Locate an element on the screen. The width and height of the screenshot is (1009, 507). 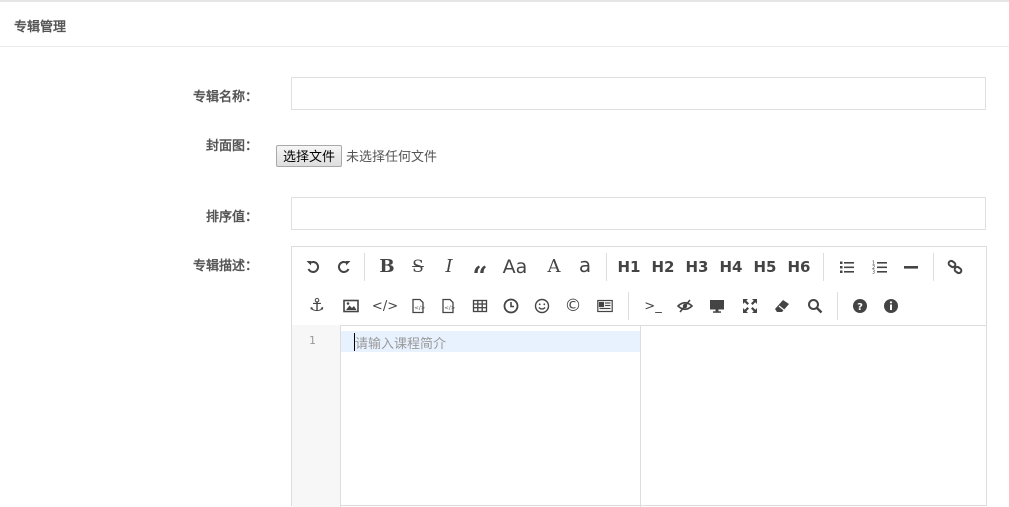
search-icon is located at coordinates (815, 306).